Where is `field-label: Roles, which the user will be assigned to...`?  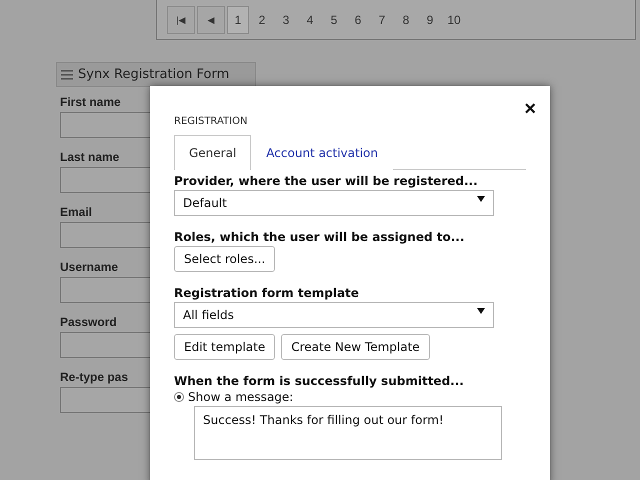
field-label: Roles, which the user will be assigned to... is located at coordinates (319, 237).